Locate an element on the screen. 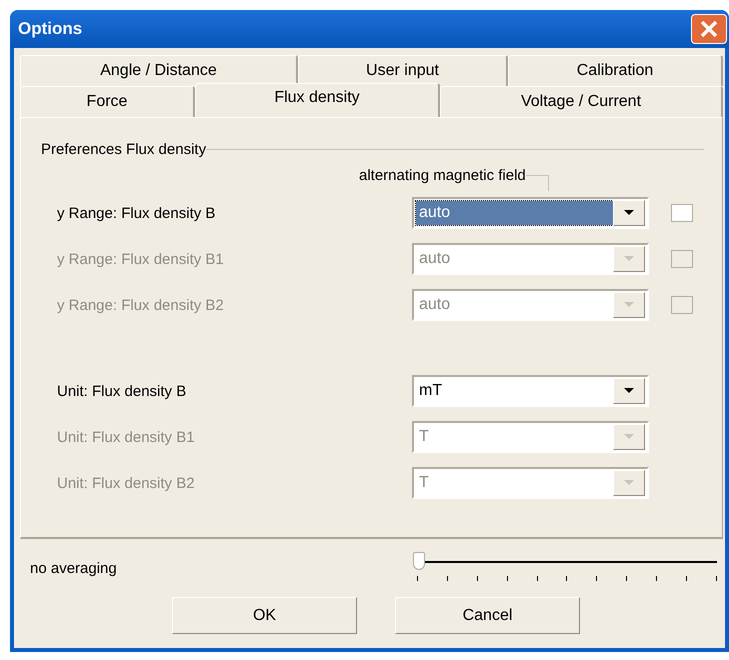 The height and width of the screenshot is (660, 729). field-label: Unit: Flux density B2 is located at coordinates (126, 483).